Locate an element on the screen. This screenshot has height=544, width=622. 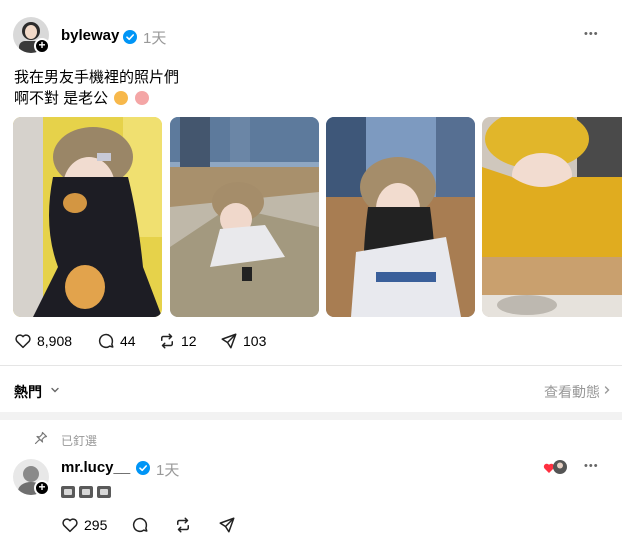
sort-dropdown-label: 熱門 is located at coordinates (28, 392).